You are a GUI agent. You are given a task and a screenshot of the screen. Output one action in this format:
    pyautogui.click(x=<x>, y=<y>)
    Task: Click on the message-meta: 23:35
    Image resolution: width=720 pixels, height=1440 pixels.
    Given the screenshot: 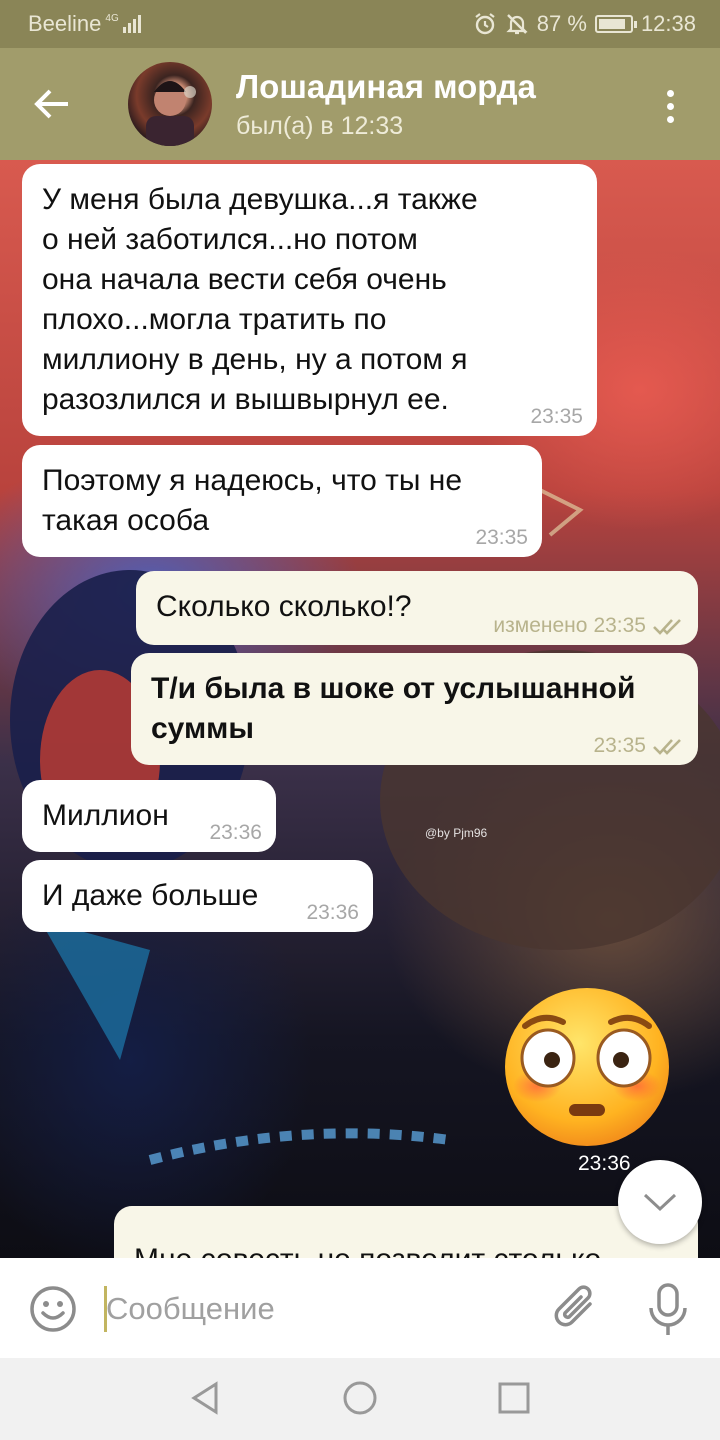 What is the action you would take?
    pyautogui.click(x=638, y=746)
    